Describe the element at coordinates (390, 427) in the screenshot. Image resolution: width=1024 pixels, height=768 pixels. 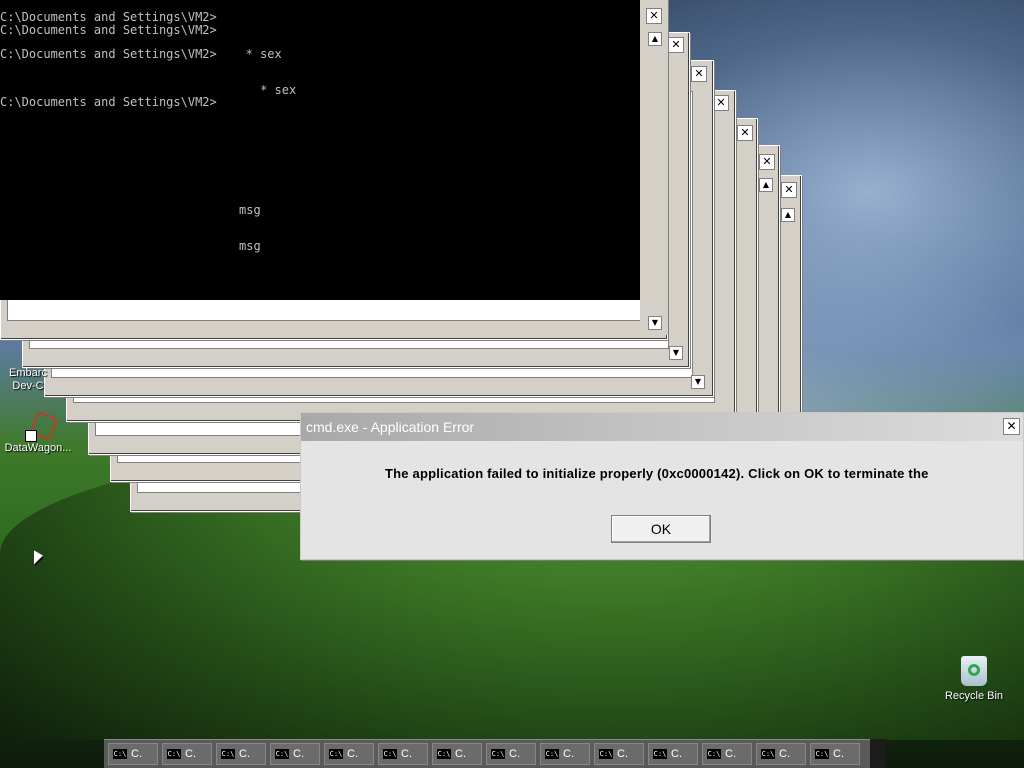
I see `dialog-title: cmd.exe - Application Error` at that location.